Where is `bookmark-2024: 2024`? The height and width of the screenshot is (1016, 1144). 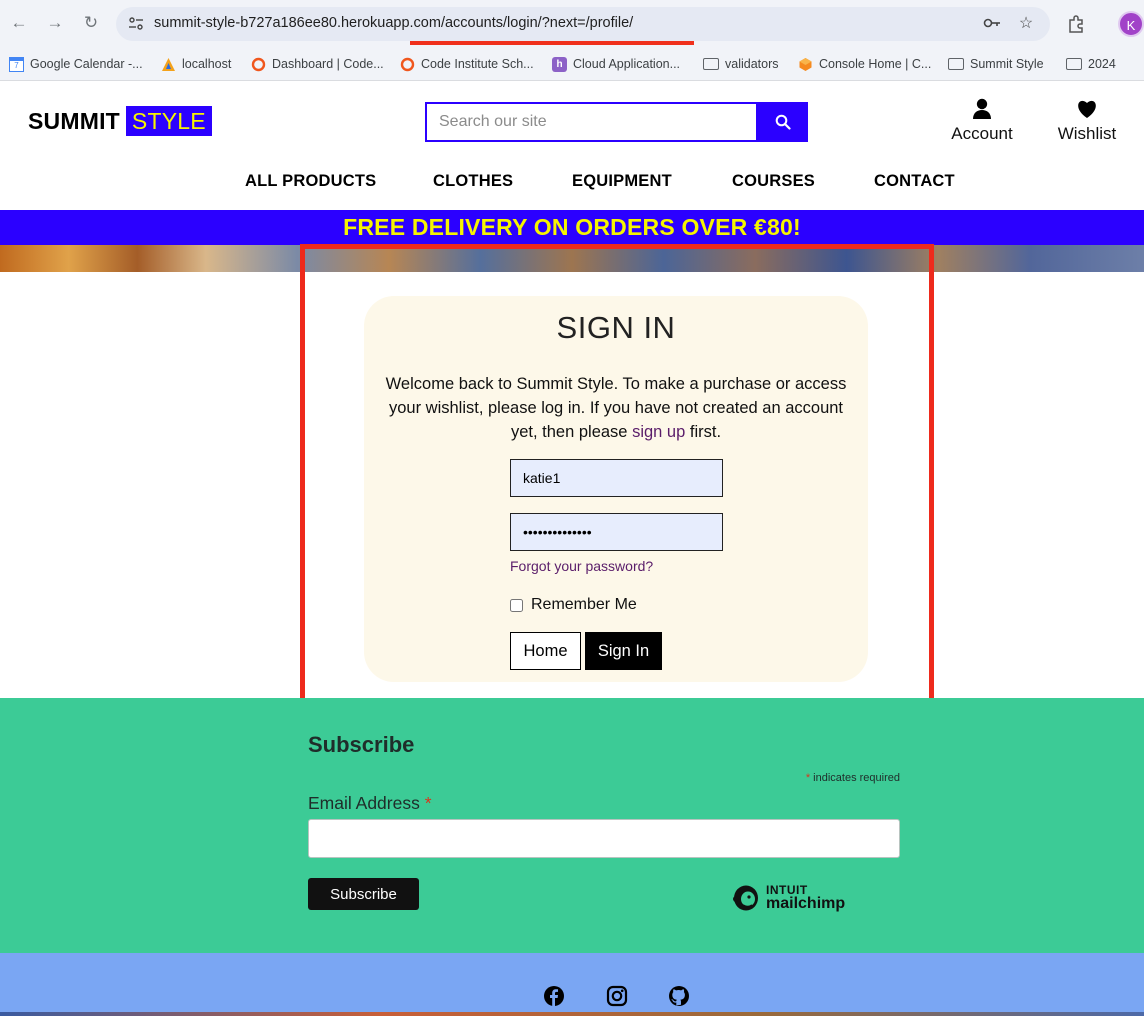
bookmark-2024: 2024 is located at coordinates (1091, 64).